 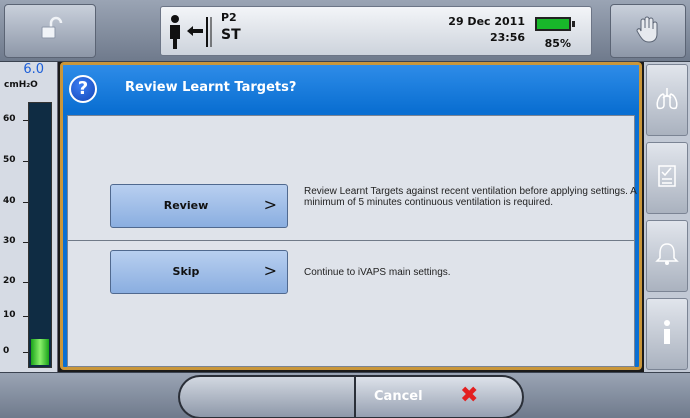 I want to click on scale-tick: 0, so click(x=17, y=351).